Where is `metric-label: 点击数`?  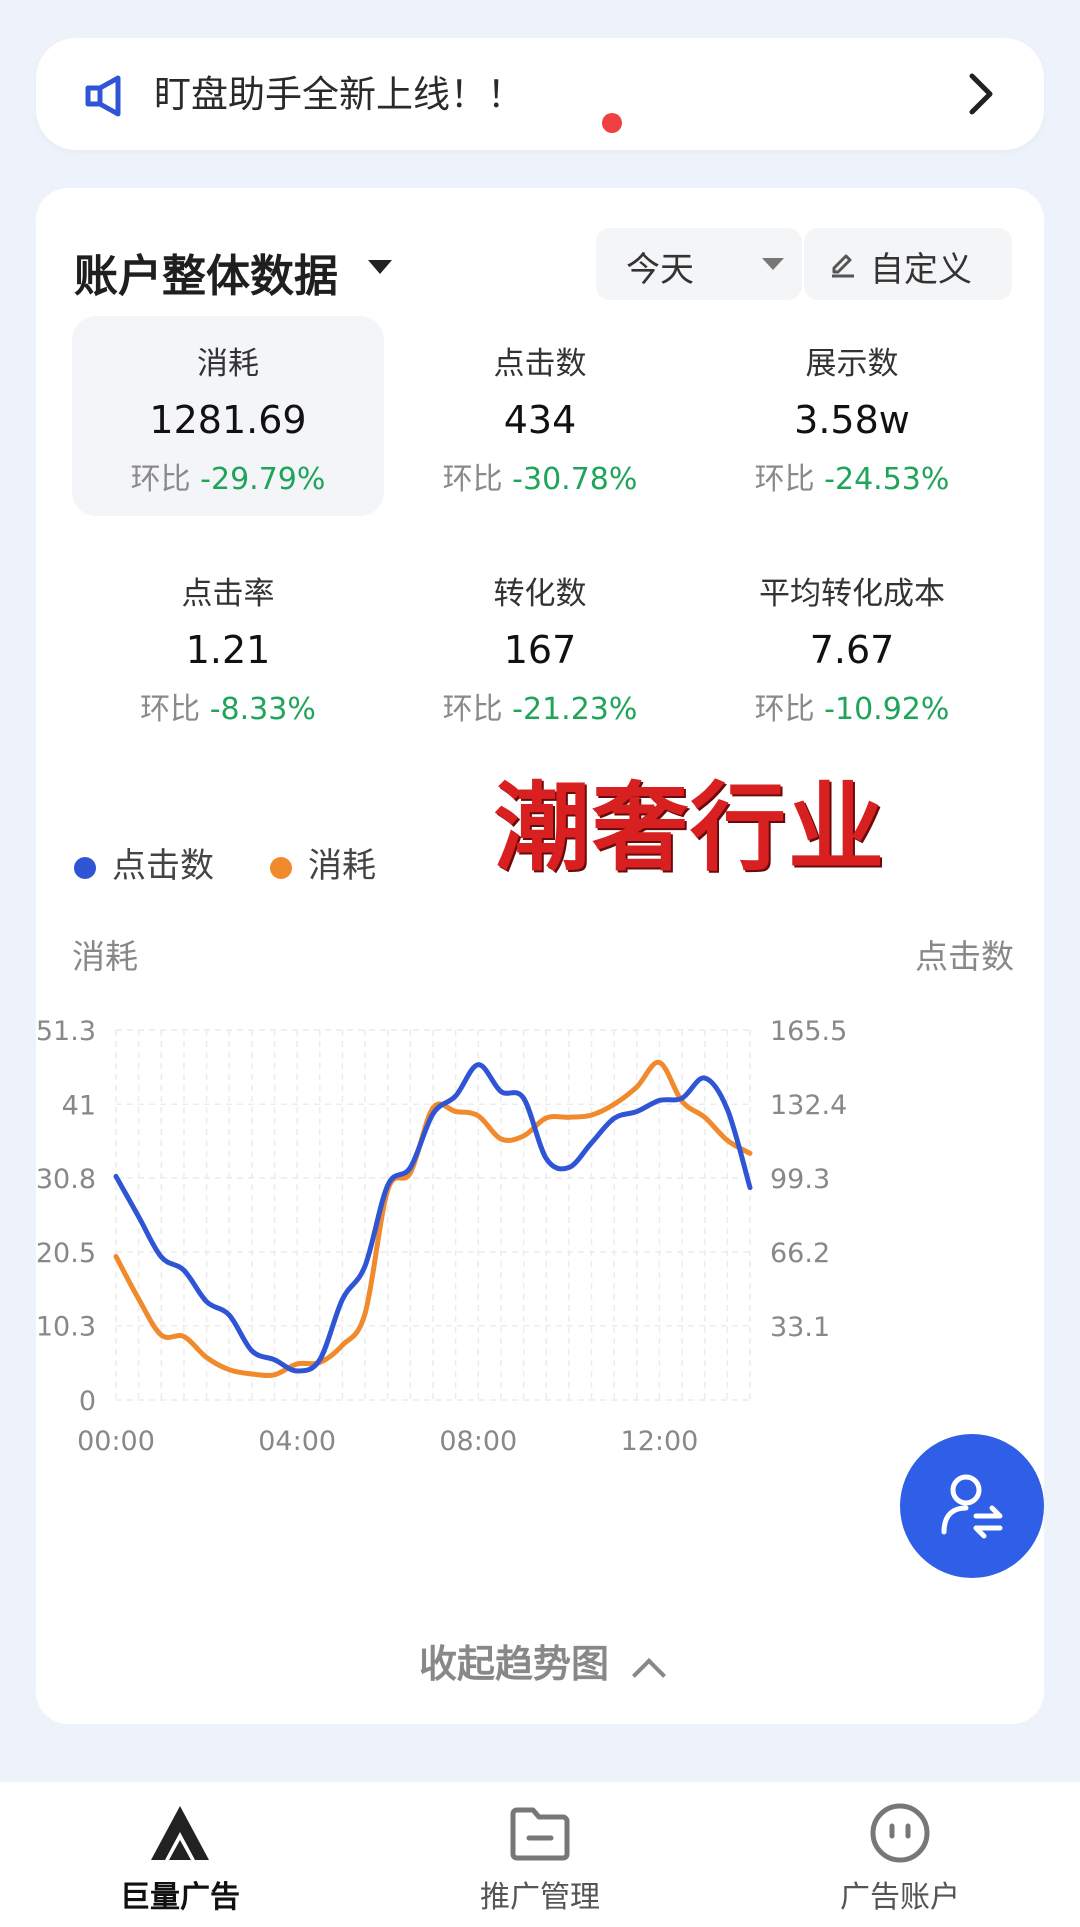
metric-label: 点击数 is located at coordinates (540, 364).